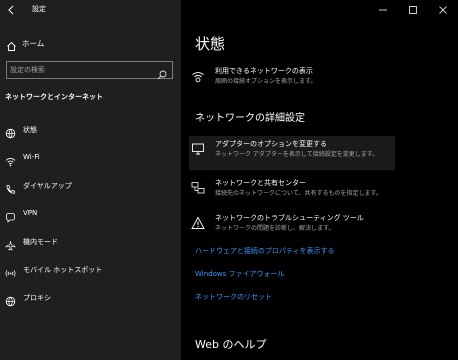  I want to click on sidebar-item-wifi: Wi-Fi, so click(90, 158).